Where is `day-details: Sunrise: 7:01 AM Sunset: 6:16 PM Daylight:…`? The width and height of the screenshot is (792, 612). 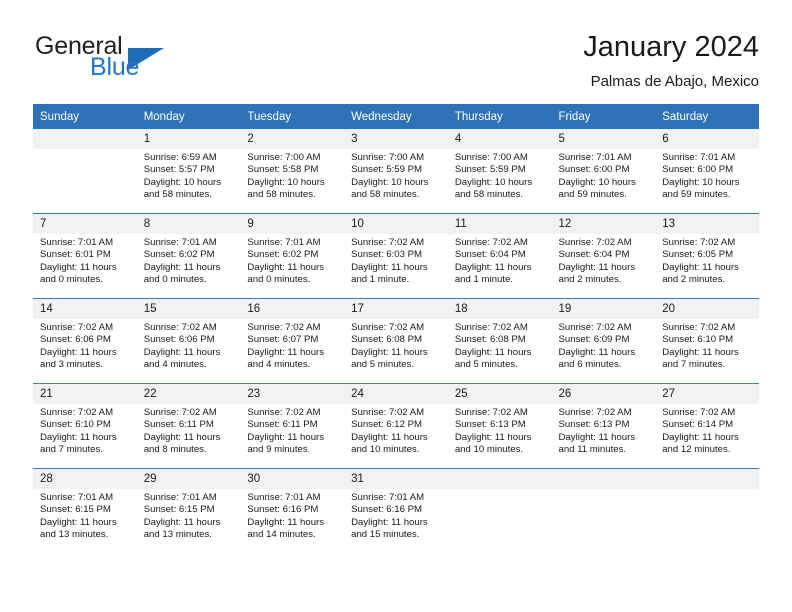 day-details: Sunrise: 7:01 AM Sunset: 6:16 PM Daylight:… is located at coordinates (292, 518).